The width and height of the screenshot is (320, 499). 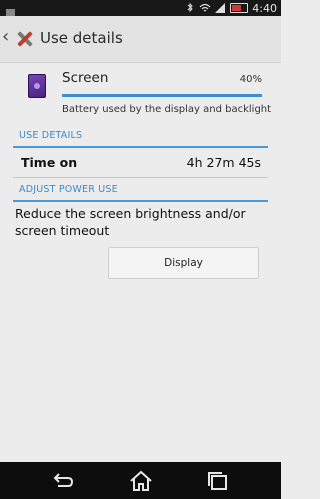 I want to click on display-button: Display, so click(x=183, y=263).